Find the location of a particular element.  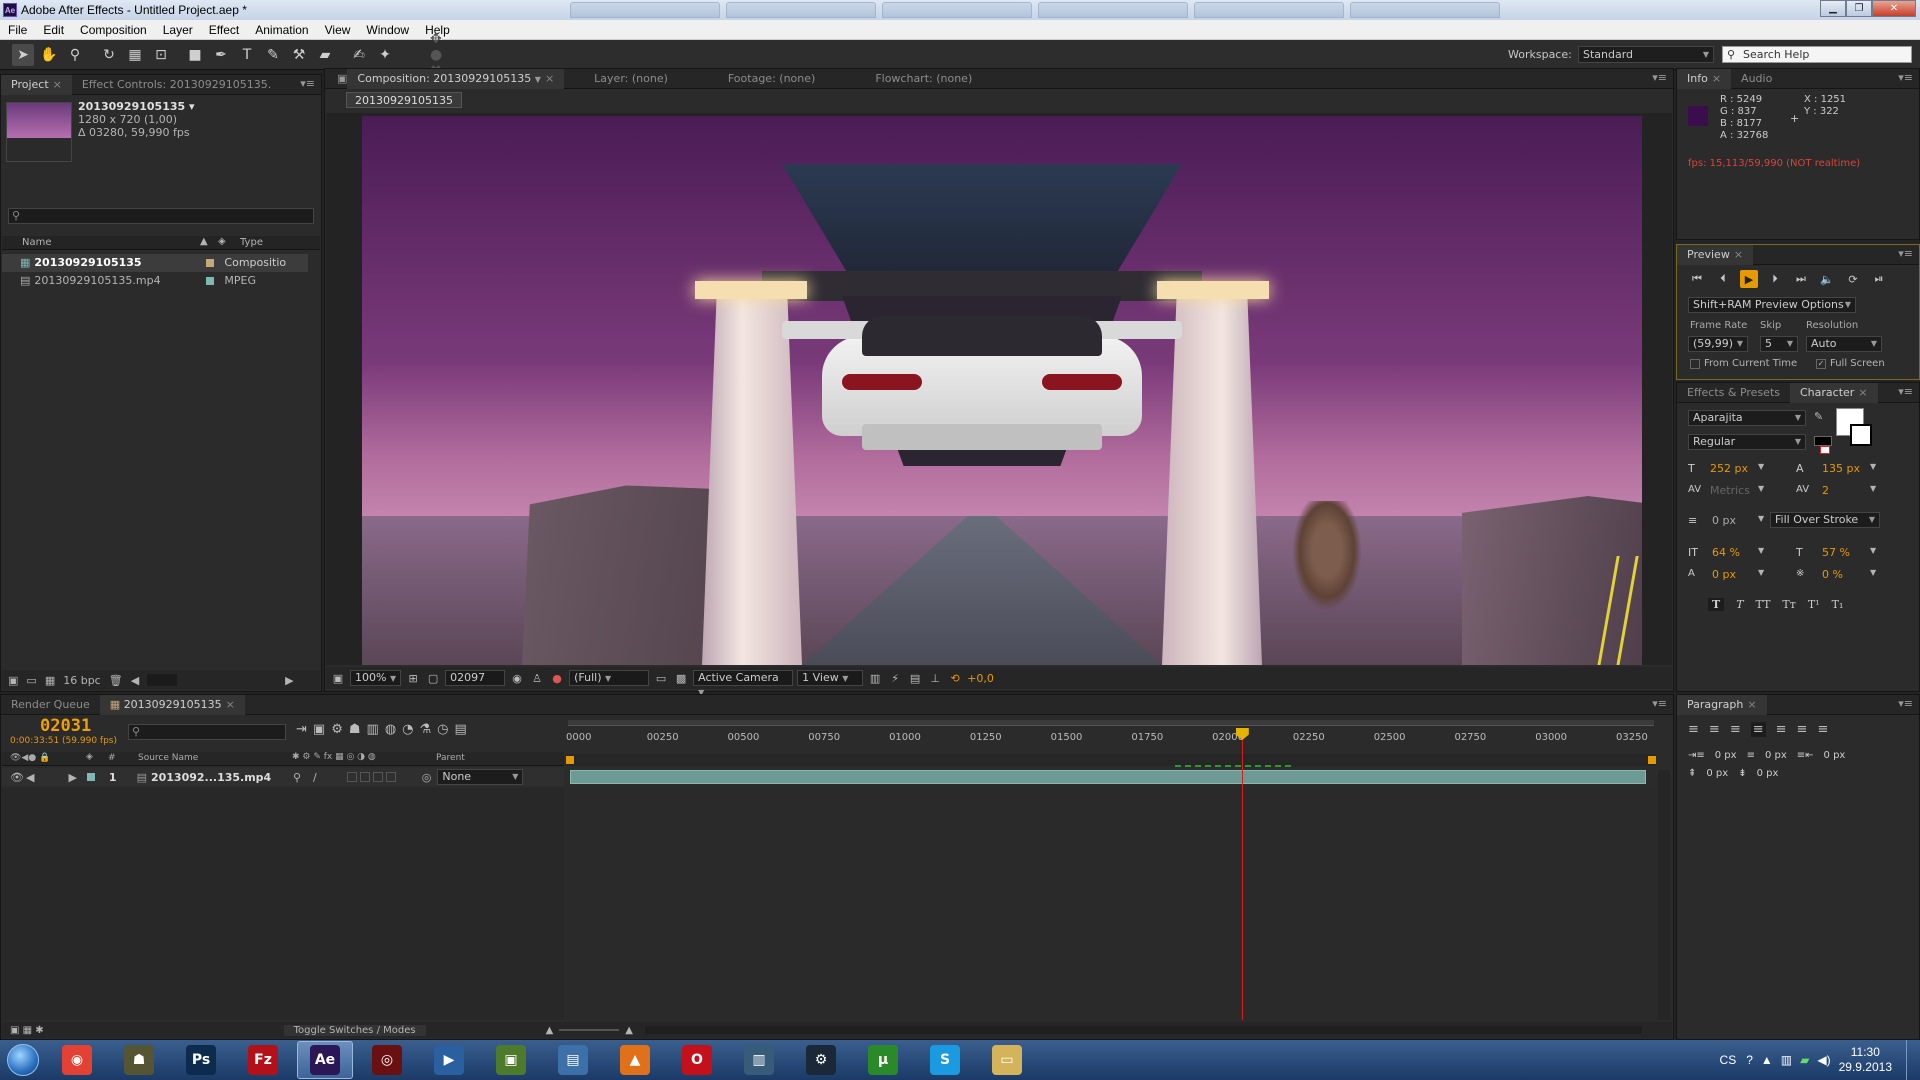

composition-breadcrumb: 20130929105135 is located at coordinates (404, 100).